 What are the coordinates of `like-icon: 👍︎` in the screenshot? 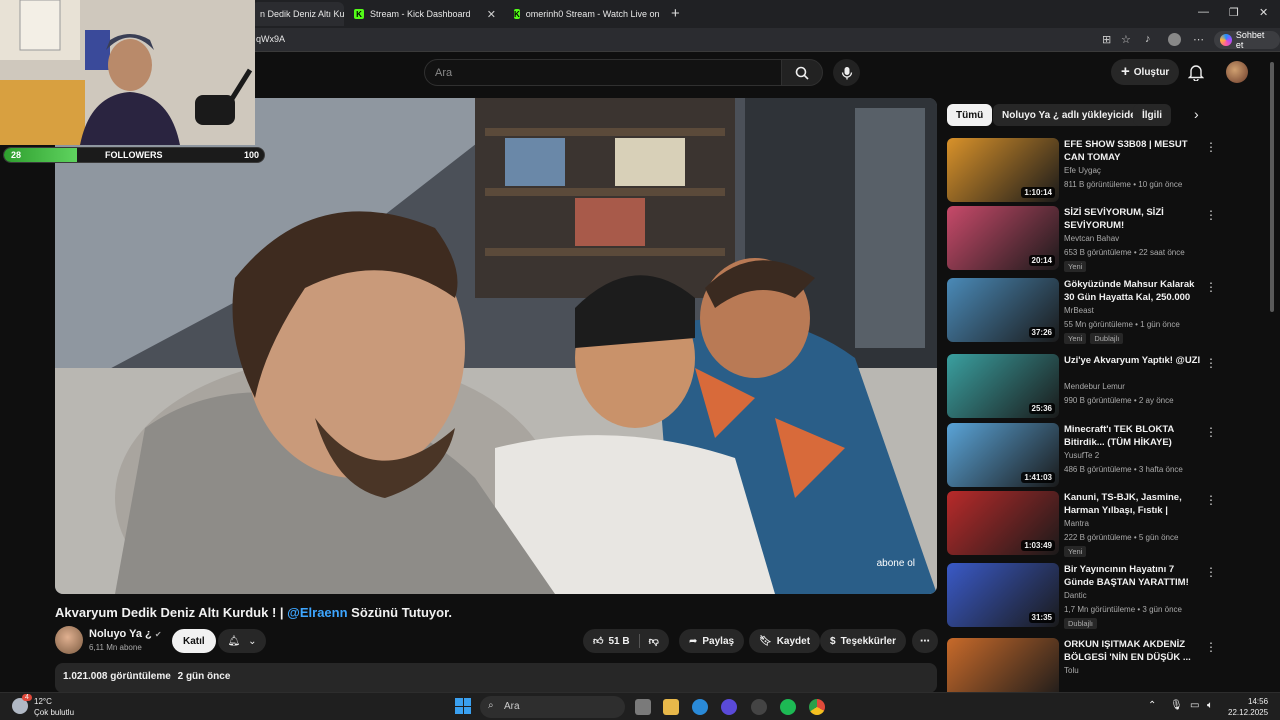 It's located at (598, 641).